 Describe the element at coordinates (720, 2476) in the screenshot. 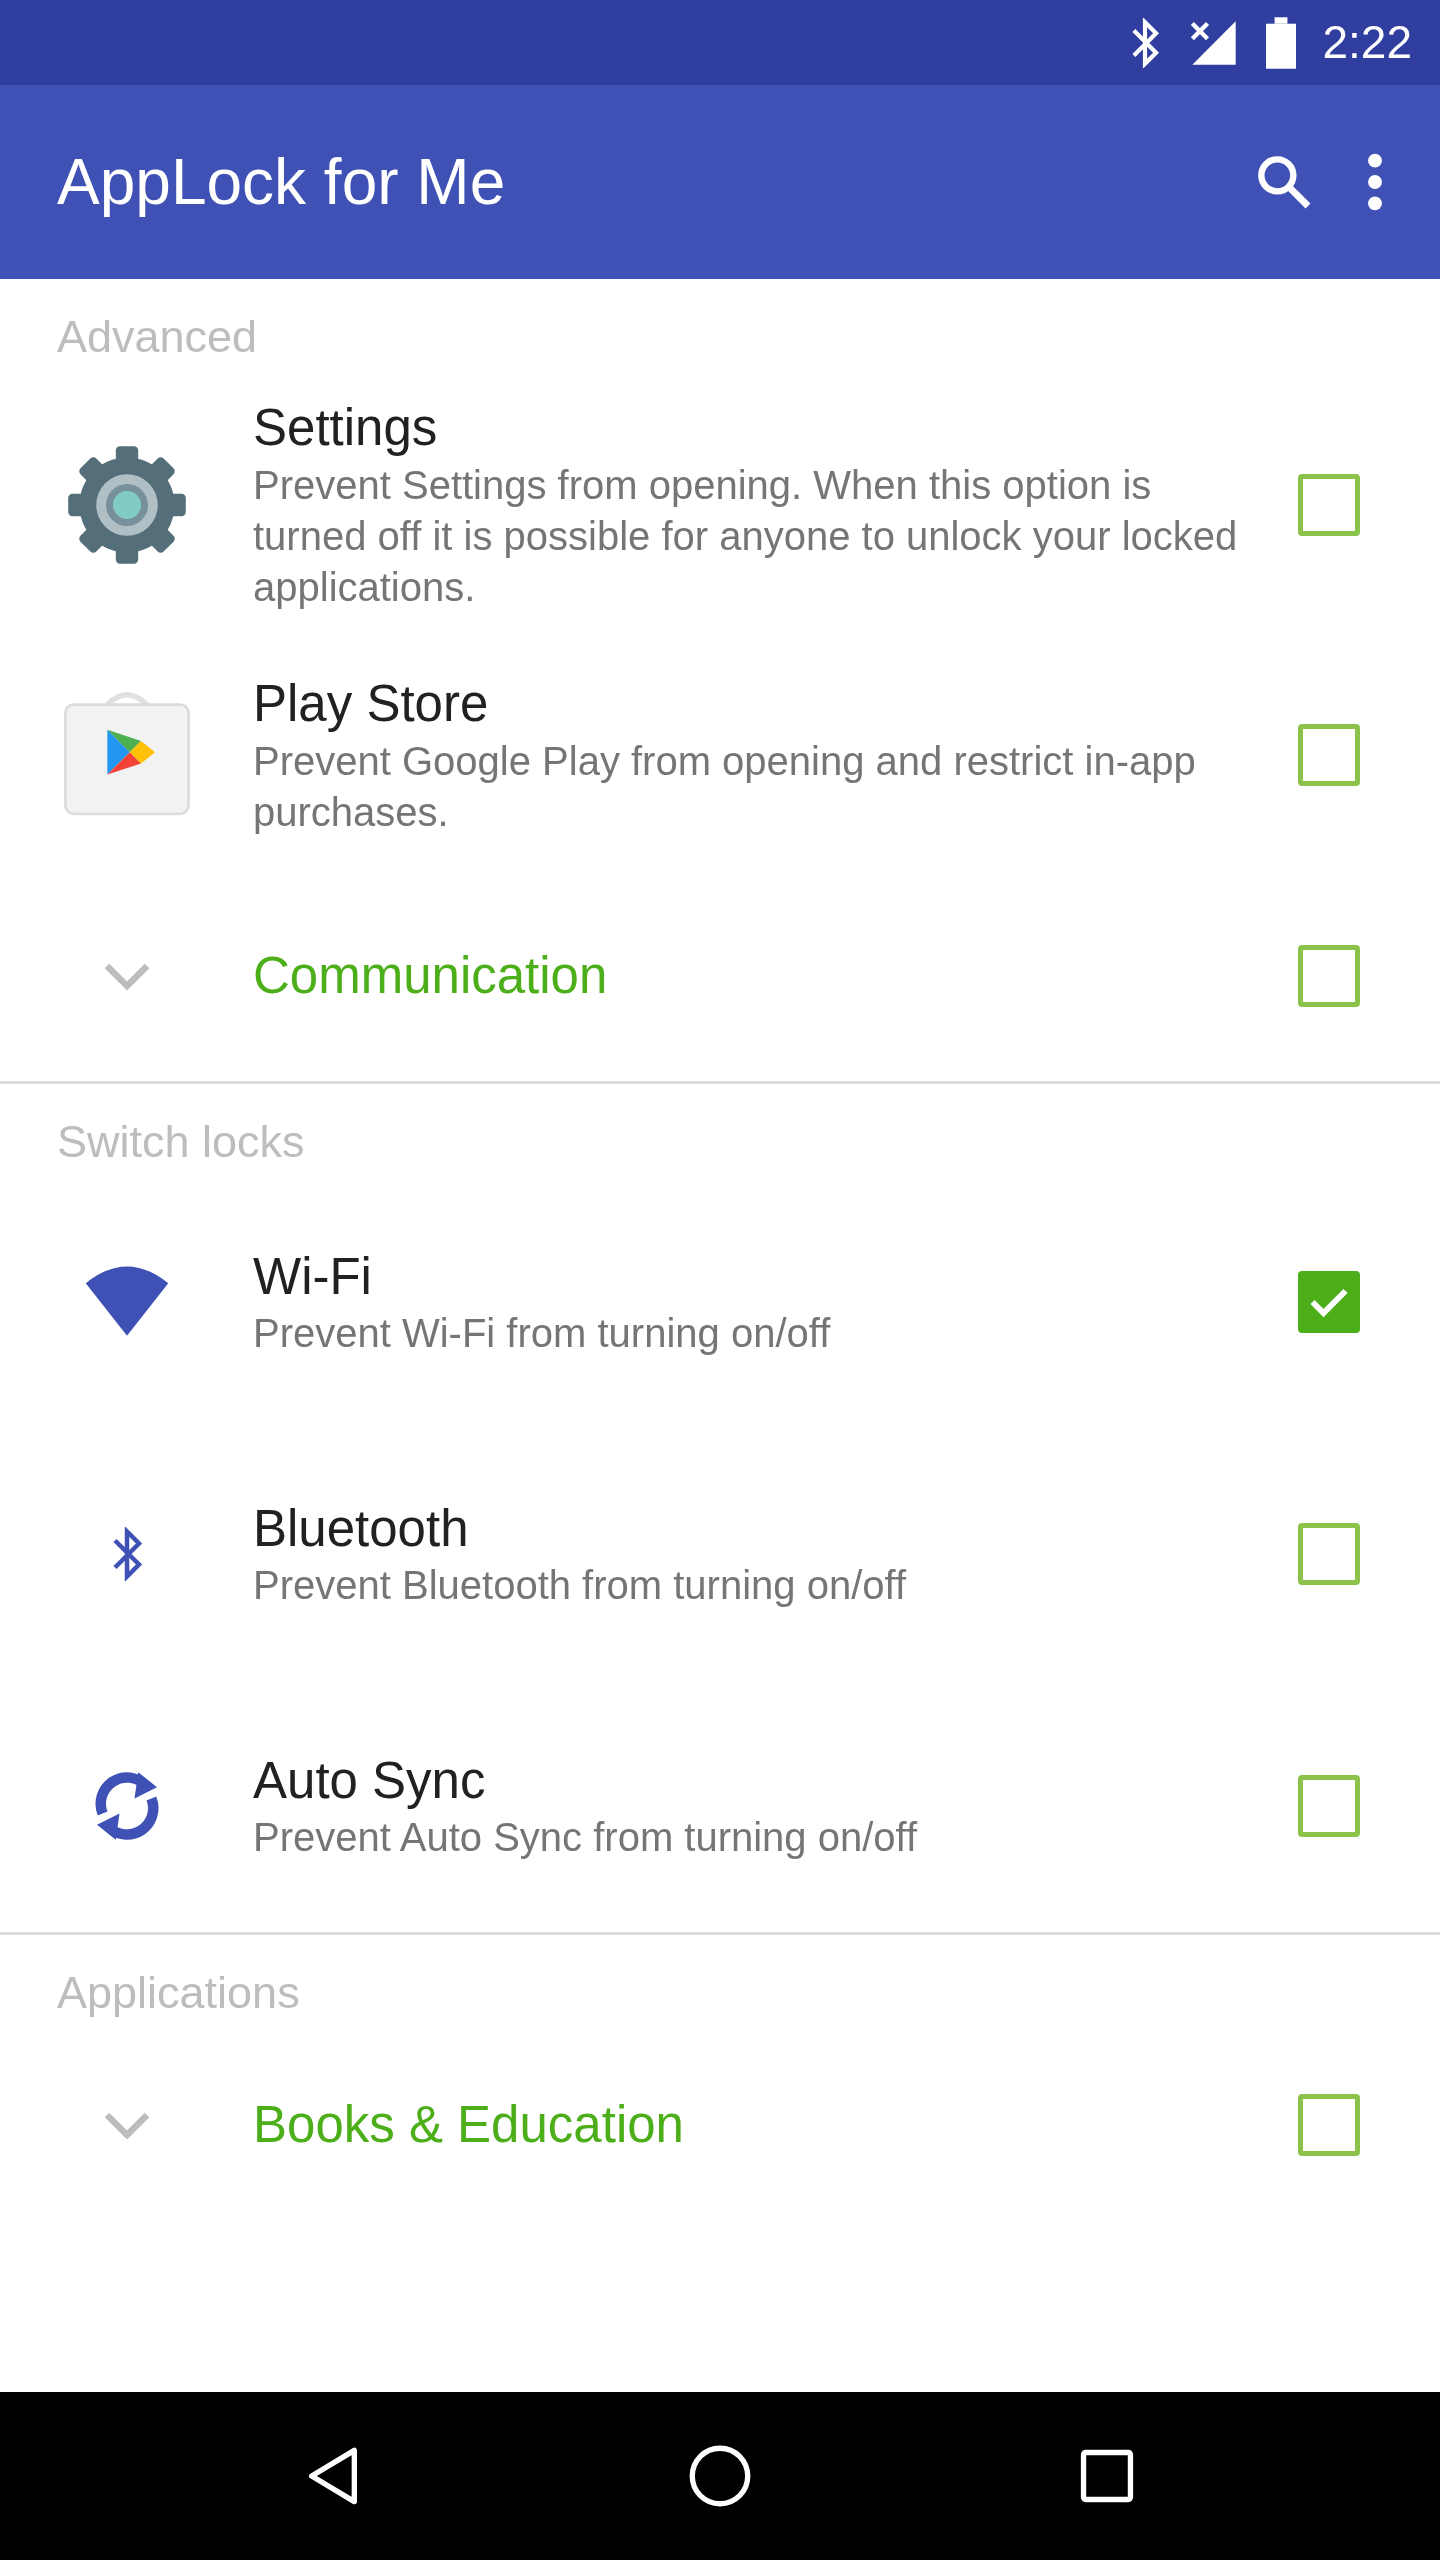

I see `home-icon` at that location.